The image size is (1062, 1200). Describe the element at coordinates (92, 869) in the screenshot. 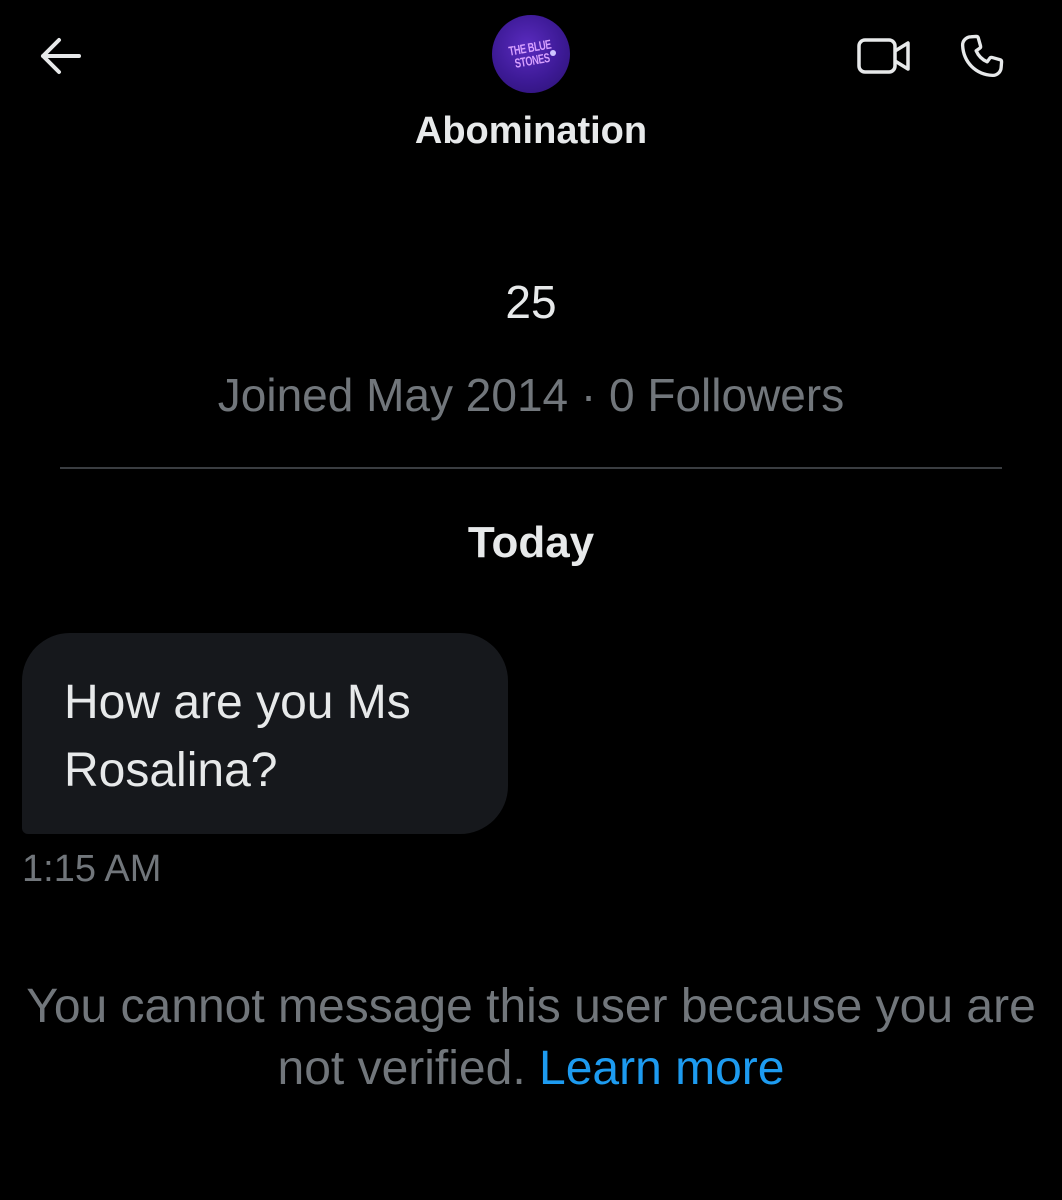

I see `message-timestamp: 1:15 AM` at that location.